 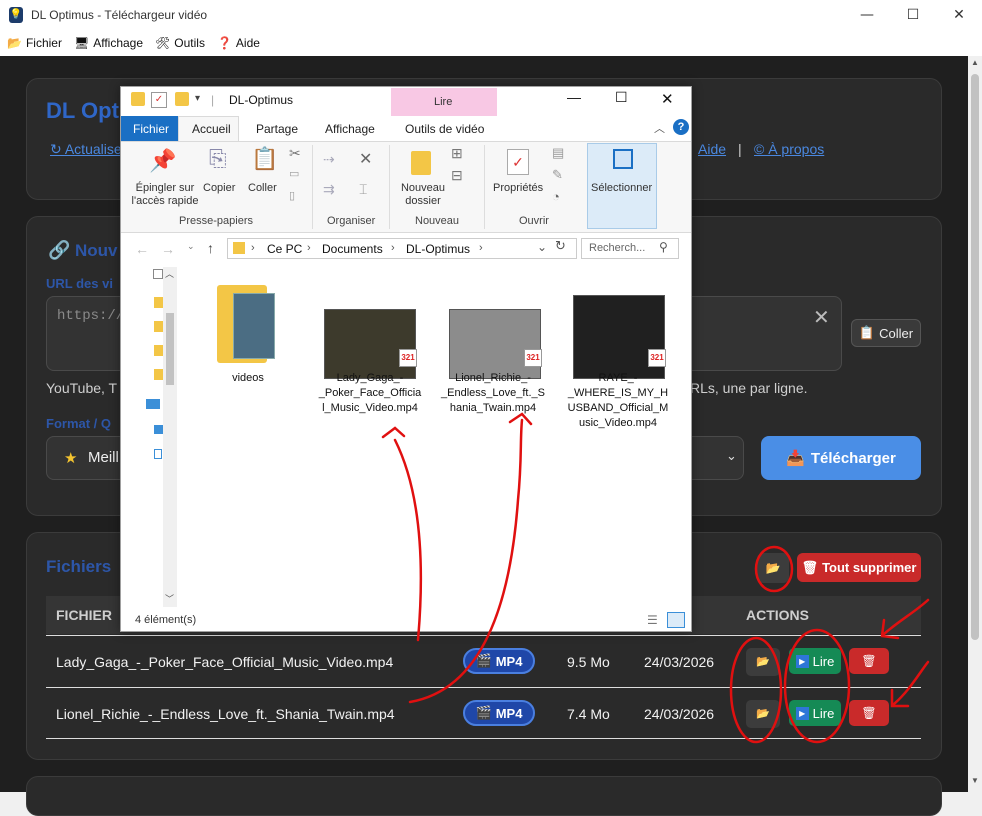 I want to click on circle-play-buttons, so click(x=817, y=686).